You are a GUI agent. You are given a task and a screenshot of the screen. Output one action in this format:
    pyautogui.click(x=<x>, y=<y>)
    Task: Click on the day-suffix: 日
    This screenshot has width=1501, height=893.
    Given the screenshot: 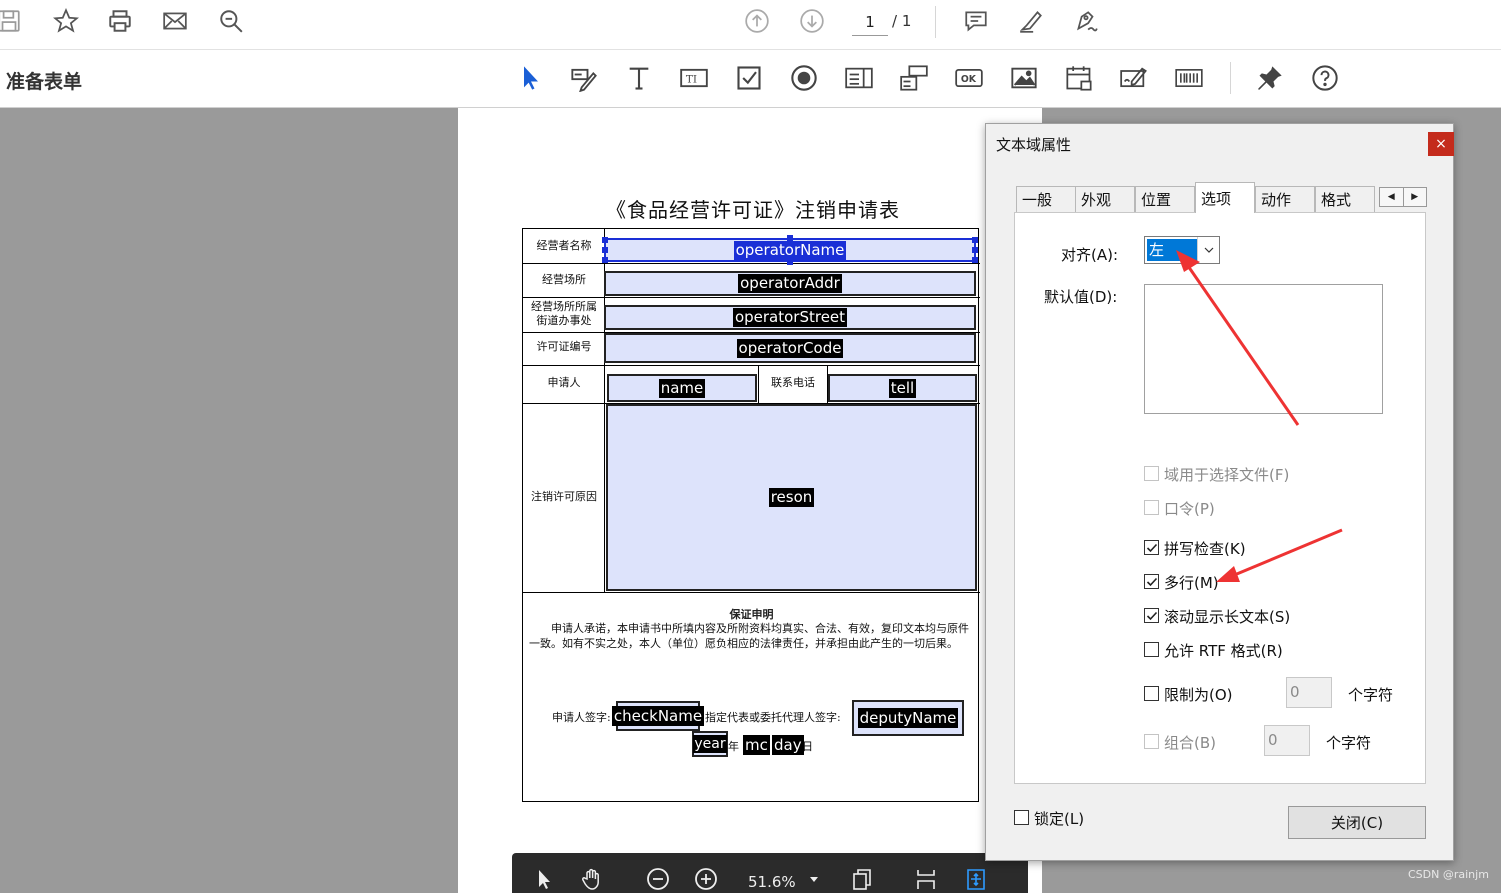 What is the action you would take?
    pyautogui.click(x=807, y=746)
    